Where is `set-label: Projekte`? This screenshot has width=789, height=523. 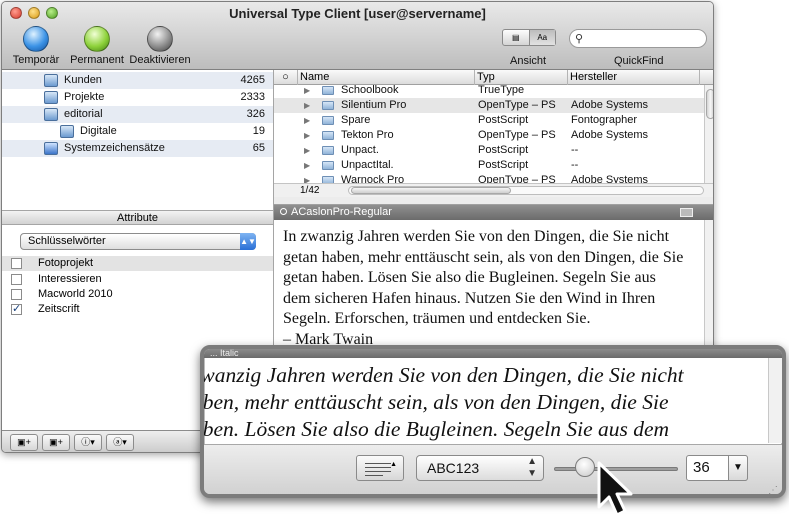
set-label: Projekte is located at coordinates (84, 97).